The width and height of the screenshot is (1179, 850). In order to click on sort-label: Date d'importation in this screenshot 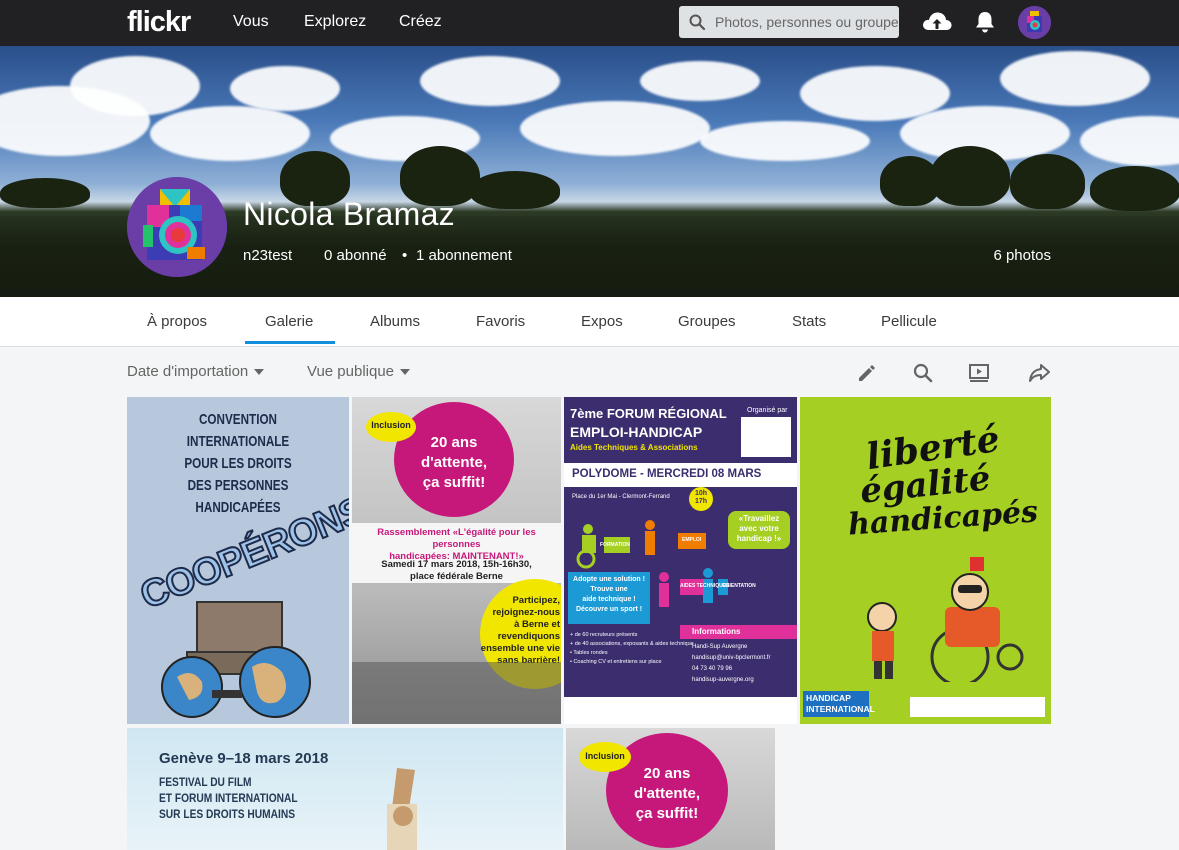, I will do `click(188, 371)`.